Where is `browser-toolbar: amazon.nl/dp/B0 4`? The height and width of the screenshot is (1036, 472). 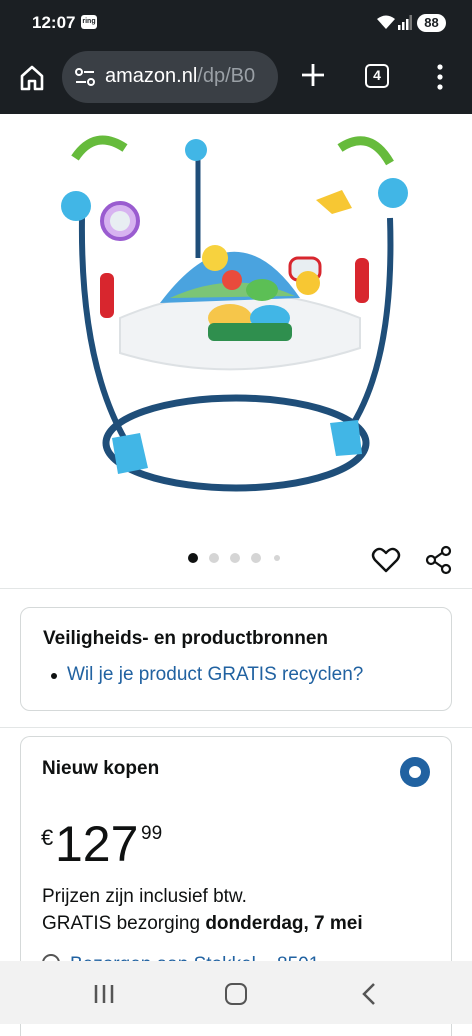
browser-toolbar: amazon.nl/dp/B0 4 is located at coordinates (236, 81).